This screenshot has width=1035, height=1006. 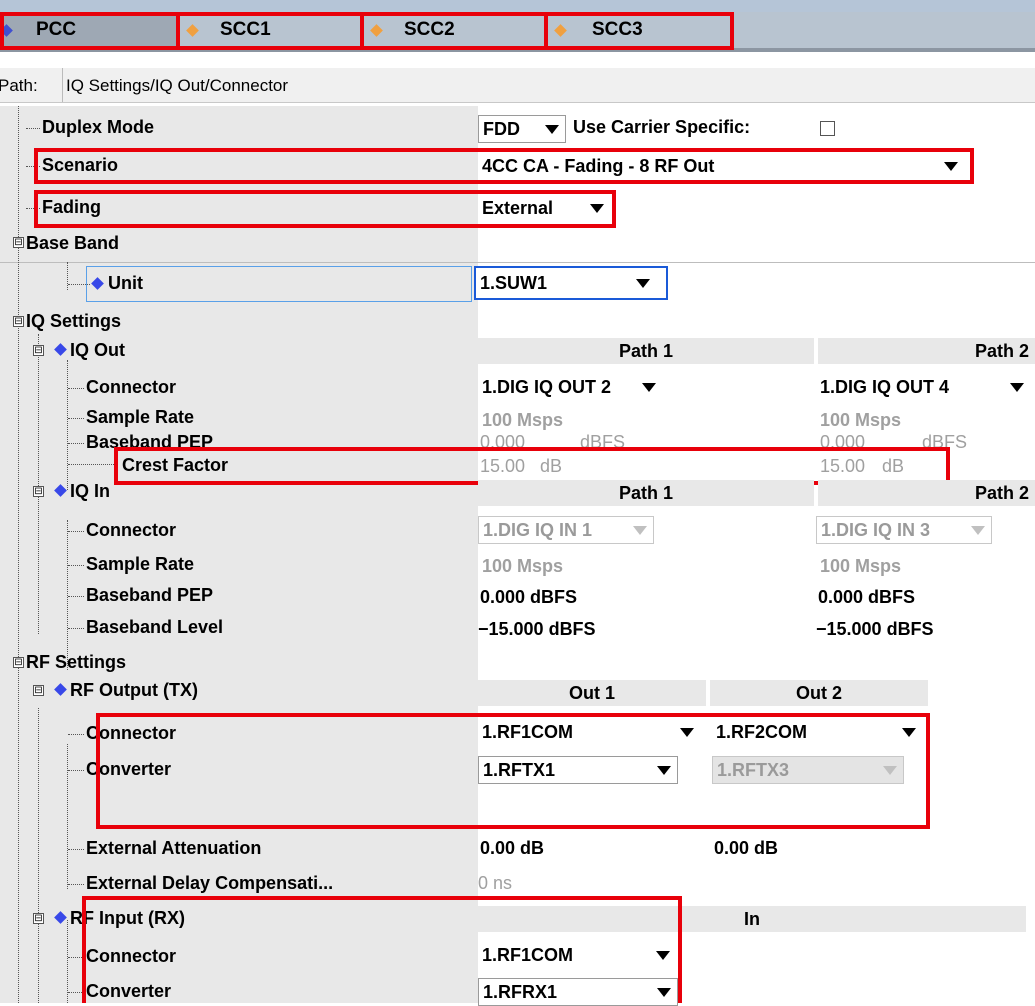 What do you see at coordinates (842, 466) in the screenshot?
I see `iq-out-crest-factor-path2: 15.00` at bounding box center [842, 466].